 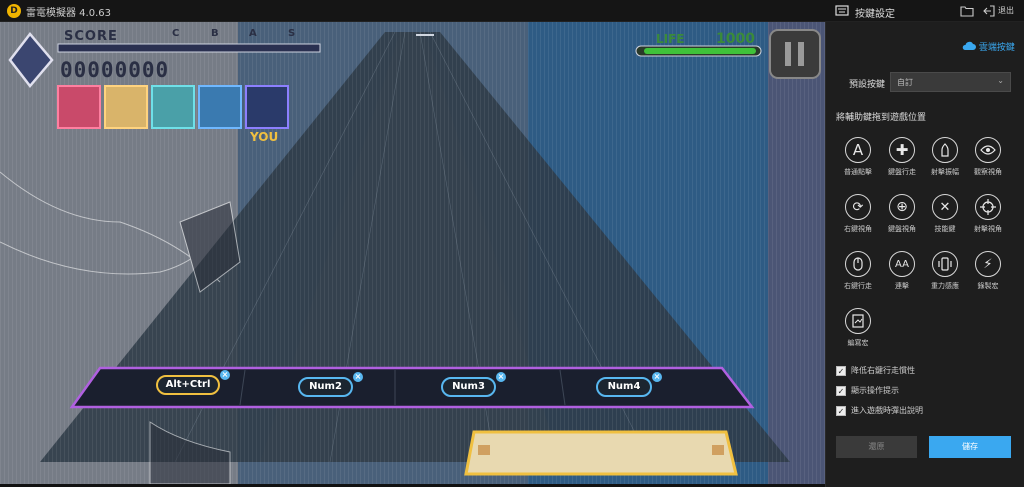 I want to click on tool-keyboard-walk: ✚ 鍵盤行走, so click(x=902, y=157).